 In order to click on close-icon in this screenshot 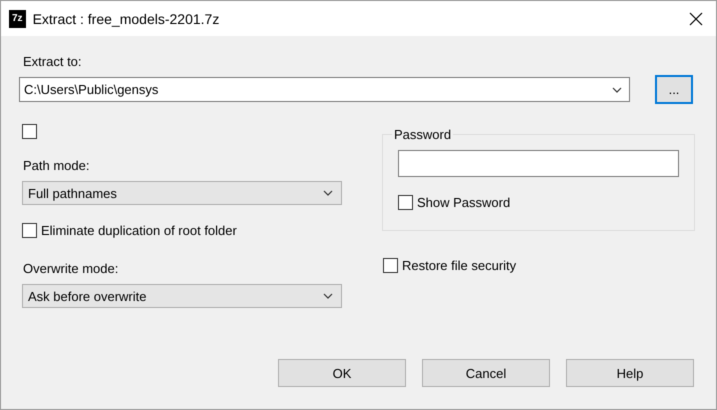, I will do `click(696, 19)`.